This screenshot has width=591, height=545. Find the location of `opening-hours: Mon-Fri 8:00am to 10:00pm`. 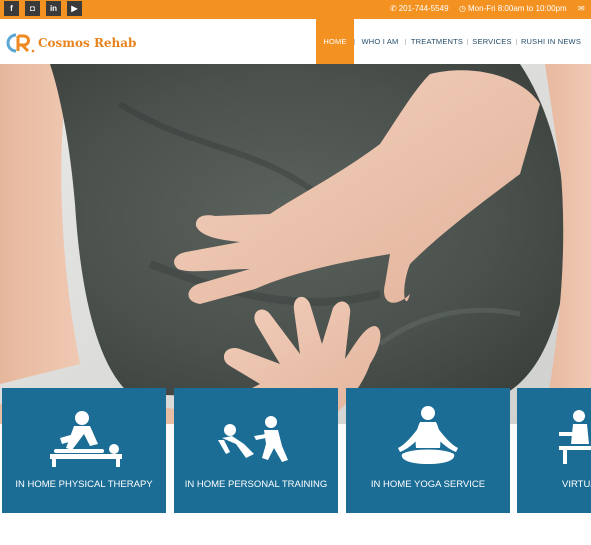

opening-hours: Mon-Fri 8:00am to 10:00pm is located at coordinates (517, 8).